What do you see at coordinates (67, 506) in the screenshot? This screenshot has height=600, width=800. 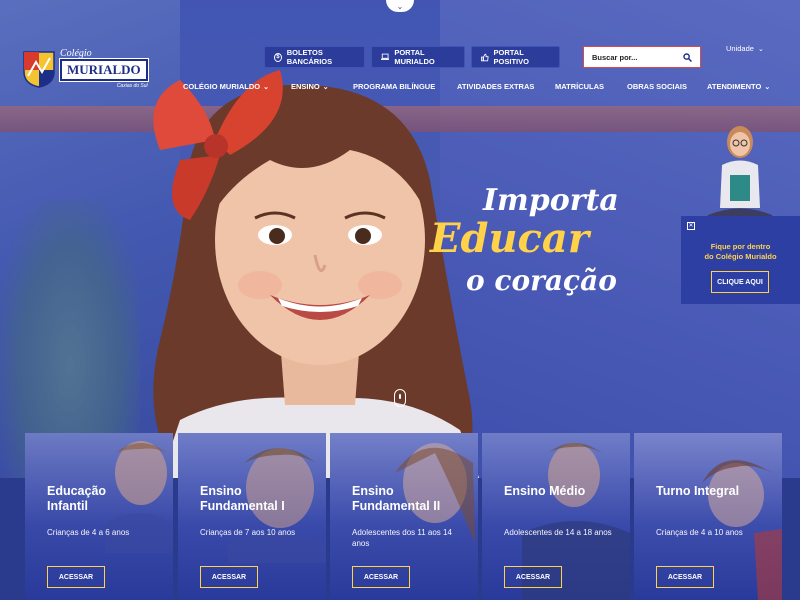 I see `card-title-line2: Infantil` at bounding box center [67, 506].